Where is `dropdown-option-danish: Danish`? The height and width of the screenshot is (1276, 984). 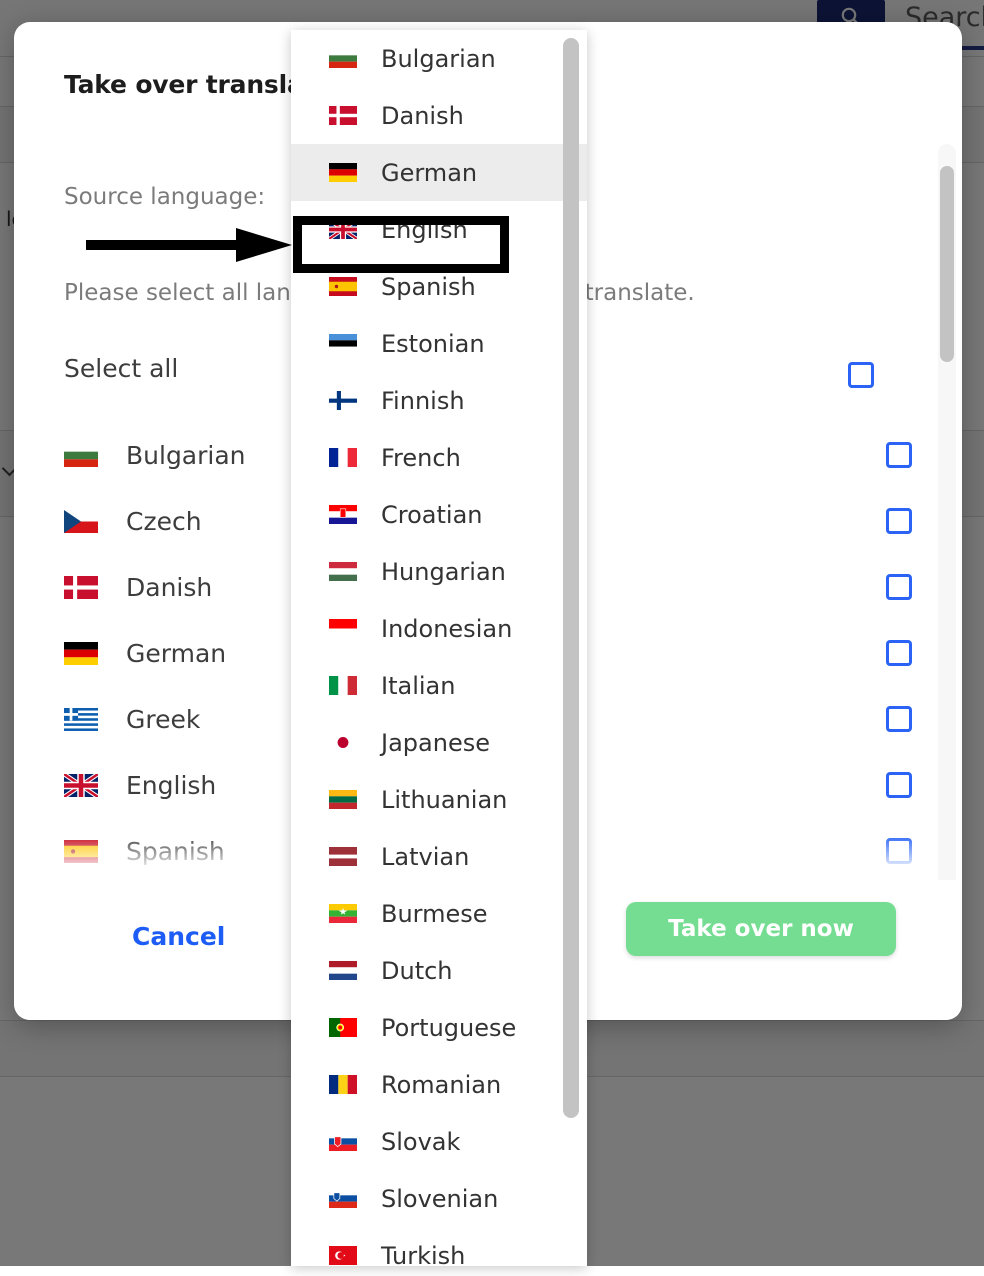 dropdown-option-danish: Danish is located at coordinates (439, 115).